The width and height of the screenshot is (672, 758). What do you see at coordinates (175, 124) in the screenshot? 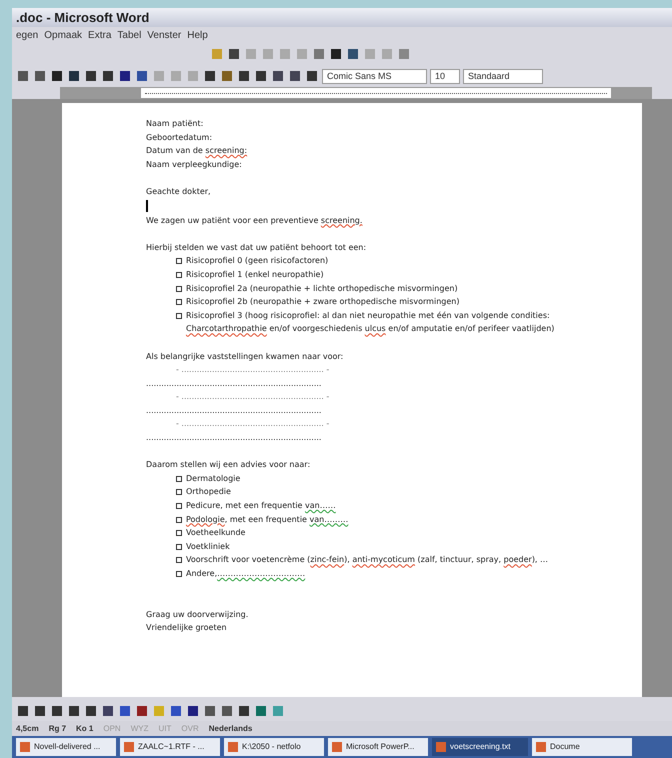
I see `document-text: Naam patiënt:` at bounding box center [175, 124].